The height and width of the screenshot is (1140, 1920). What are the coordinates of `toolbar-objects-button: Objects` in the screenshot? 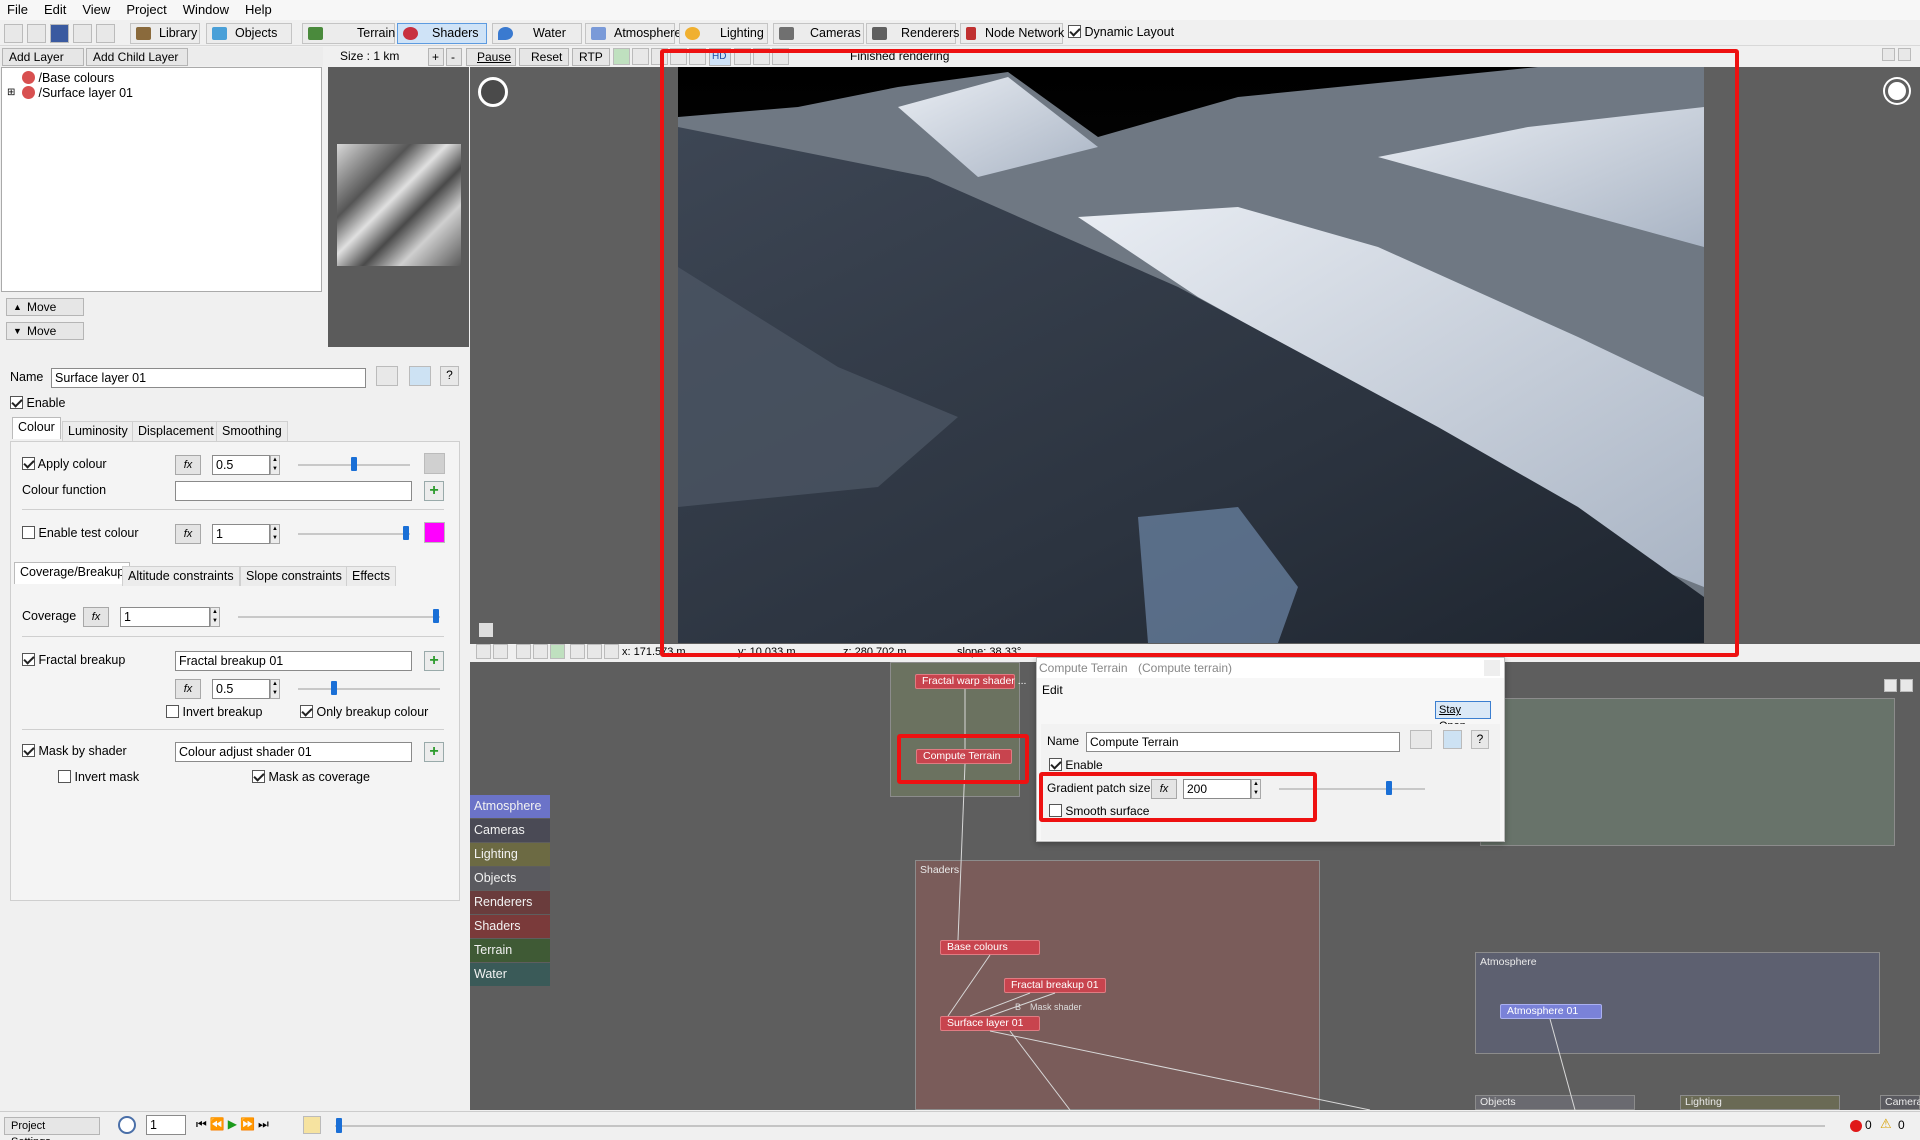 It's located at (249, 33).